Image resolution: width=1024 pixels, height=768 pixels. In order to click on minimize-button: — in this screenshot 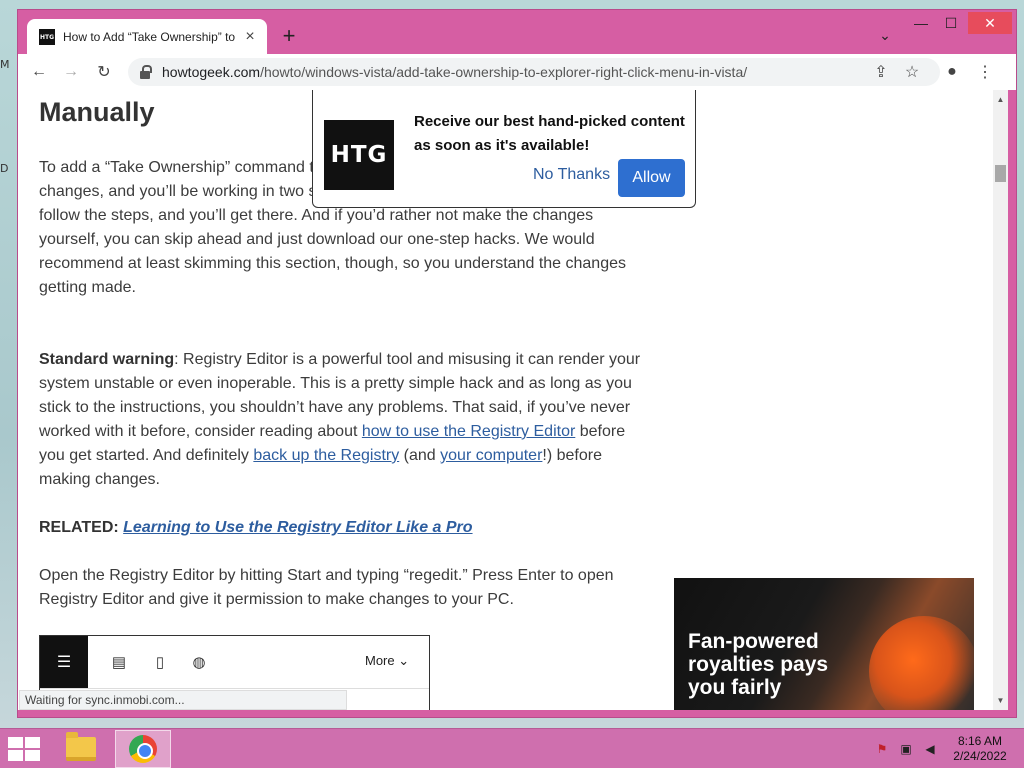, I will do `click(921, 23)`.